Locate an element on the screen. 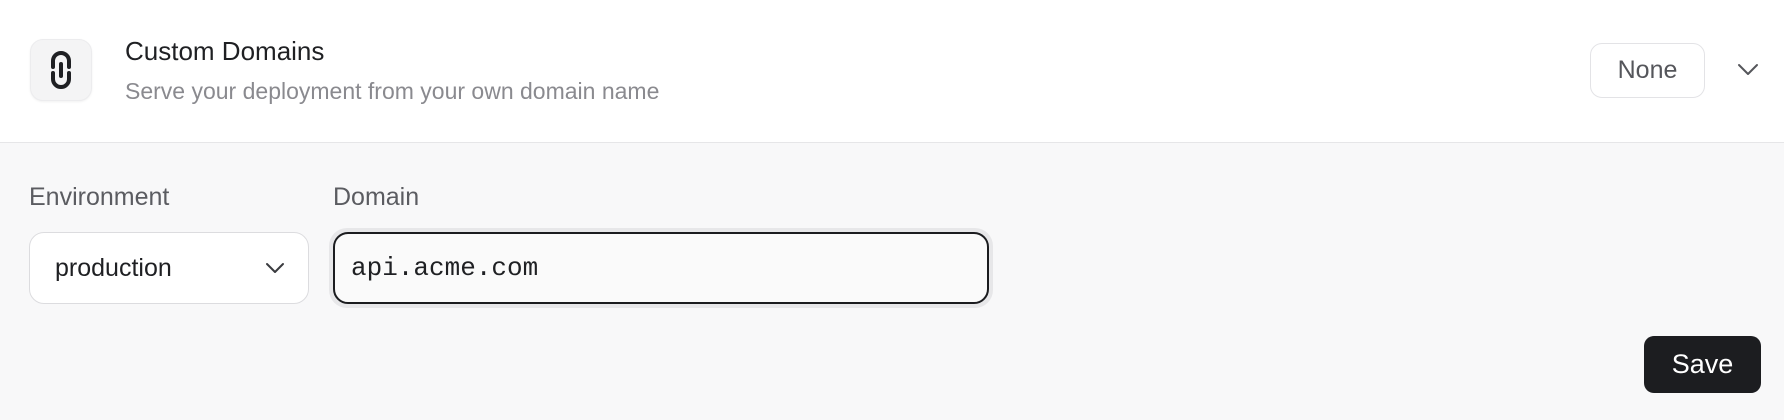 Image resolution: width=1784 pixels, height=420 pixels. status-badge: None is located at coordinates (1647, 70).